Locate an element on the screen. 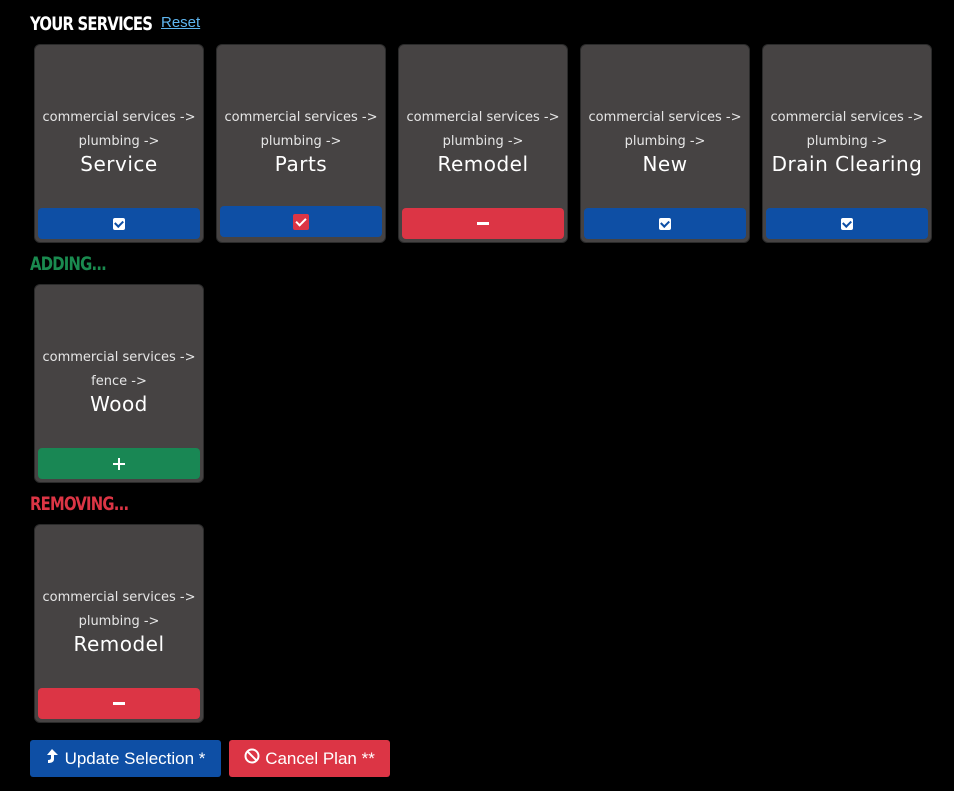  service-name: Parts is located at coordinates (301, 164).